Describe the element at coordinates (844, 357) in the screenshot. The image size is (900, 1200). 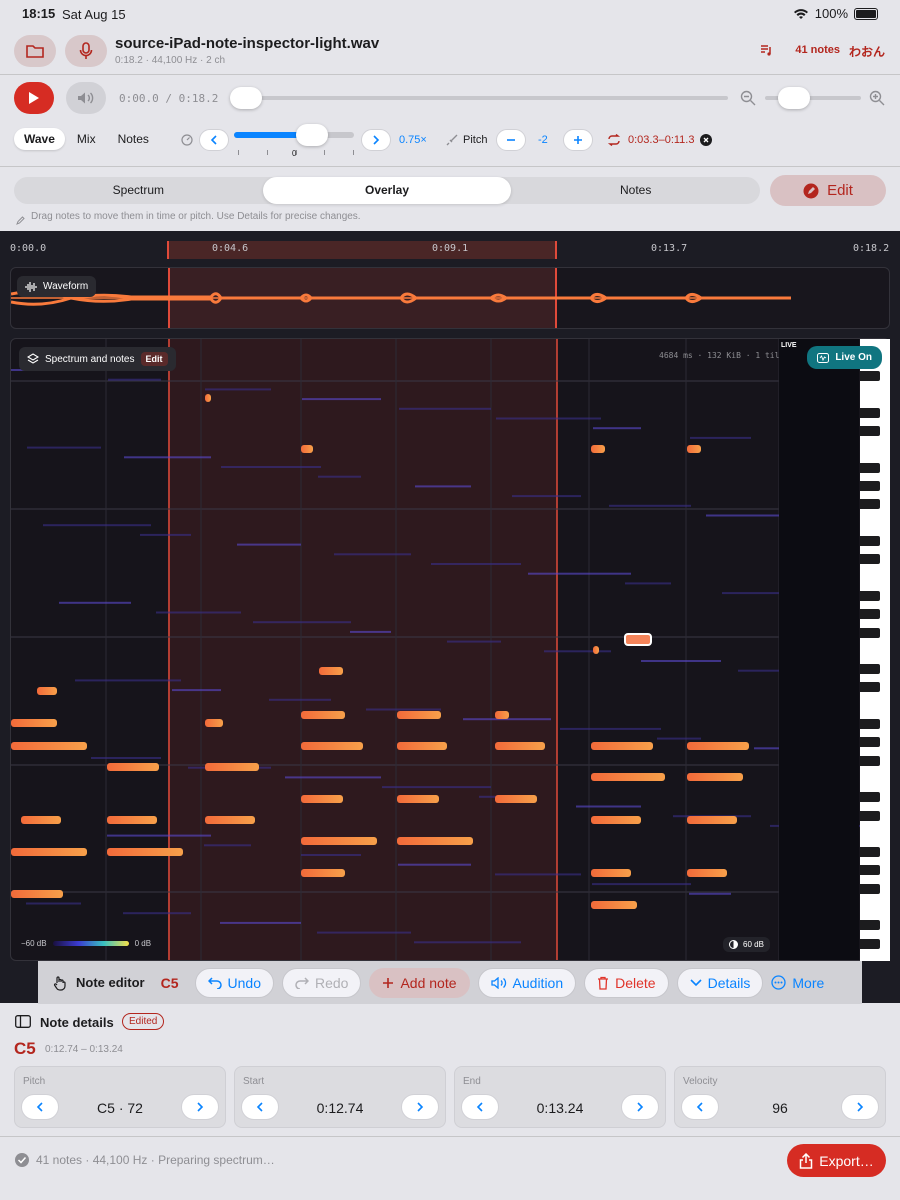
I see `live-on-button: Live On` at that location.